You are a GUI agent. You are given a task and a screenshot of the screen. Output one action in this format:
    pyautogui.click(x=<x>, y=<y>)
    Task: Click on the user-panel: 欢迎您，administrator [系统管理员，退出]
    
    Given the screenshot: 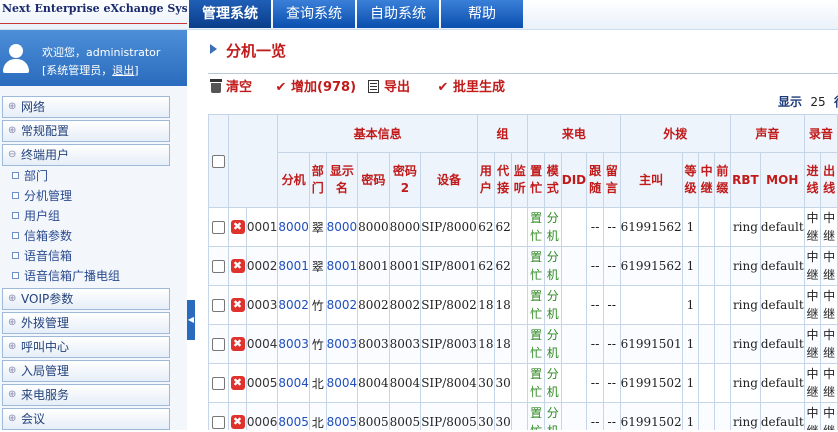 What is the action you would take?
    pyautogui.click(x=93, y=58)
    